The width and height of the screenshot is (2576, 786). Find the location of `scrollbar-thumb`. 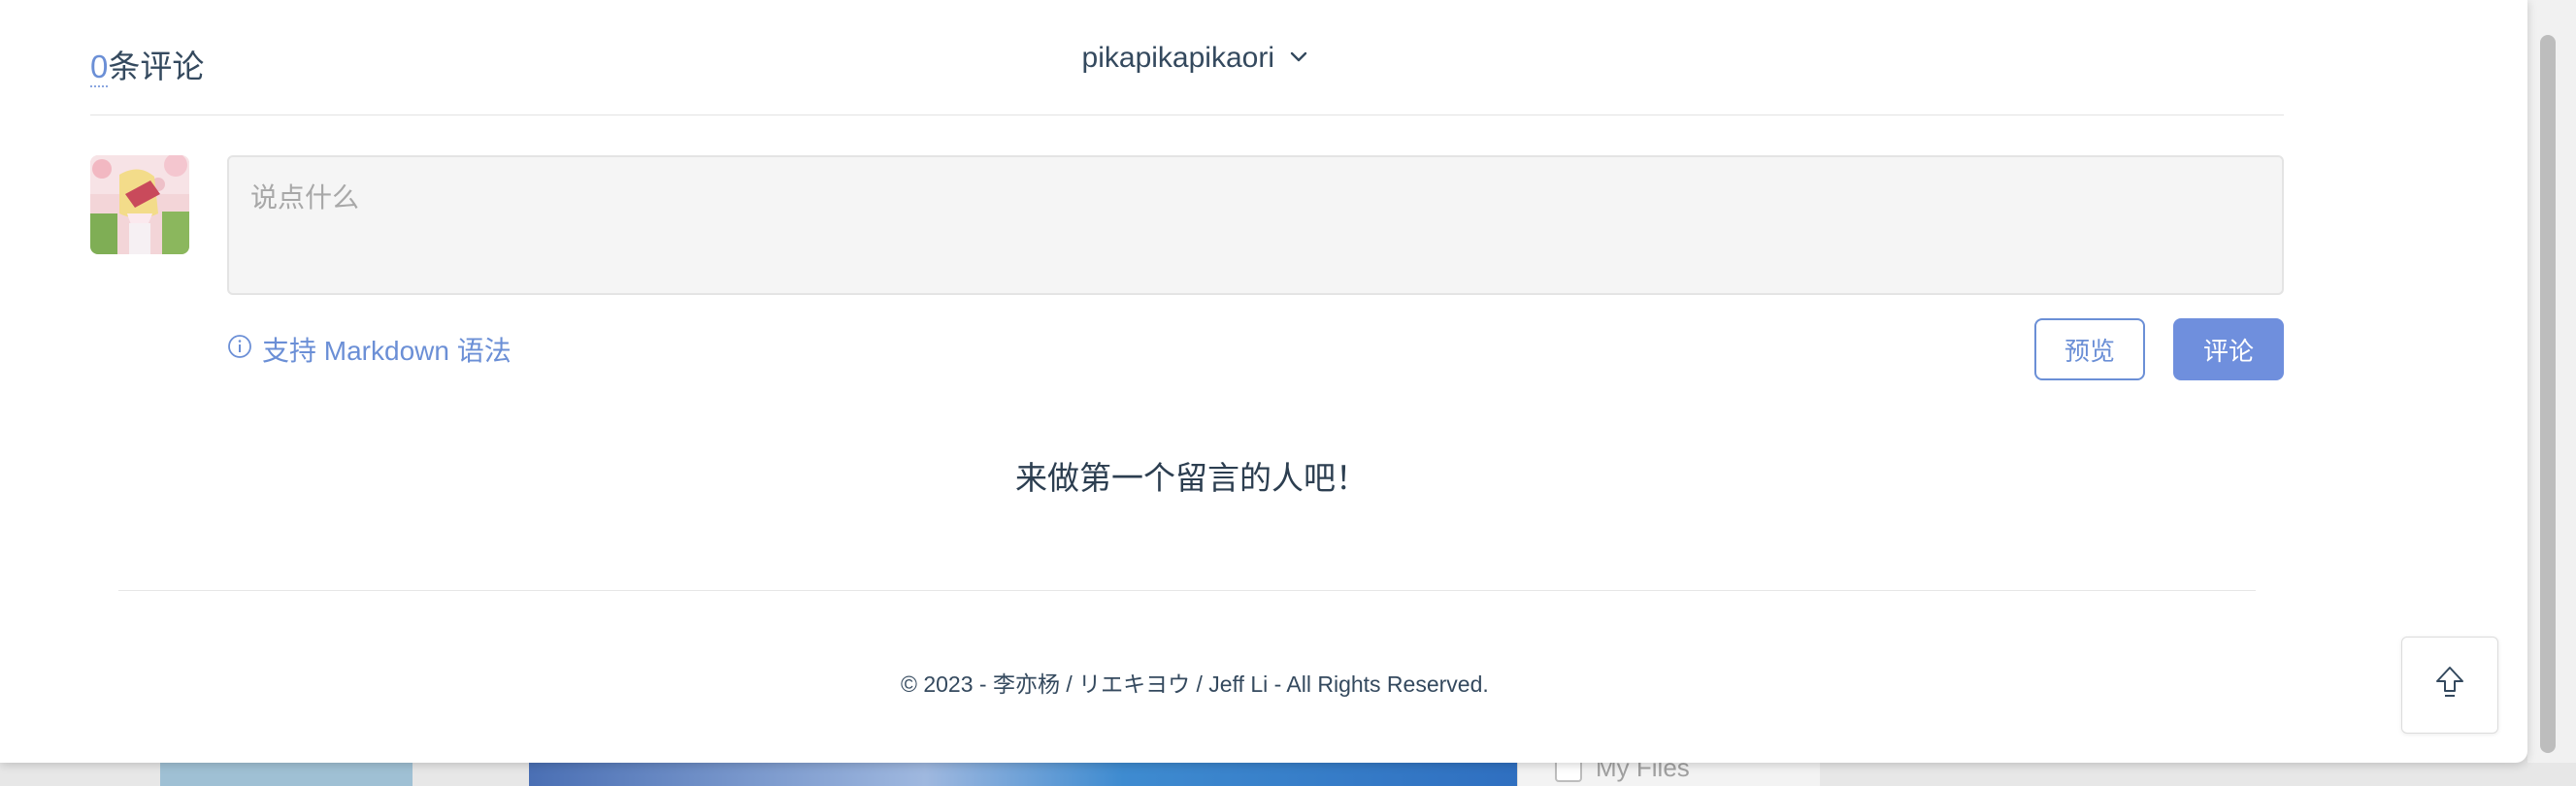

scrollbar-thumb is located at coordinates (2548, 394).